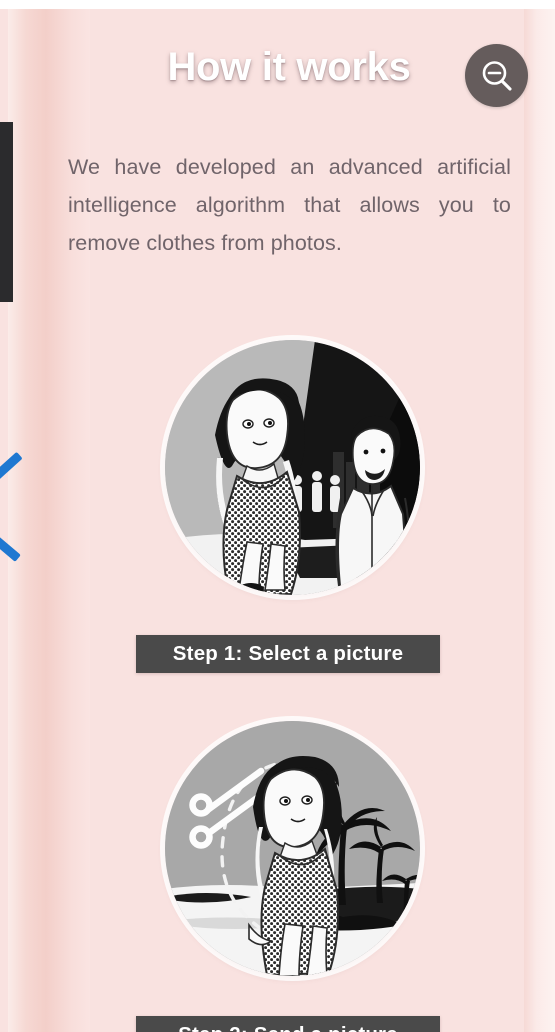  I want to click on page-title: How it works, so click(289, 67).